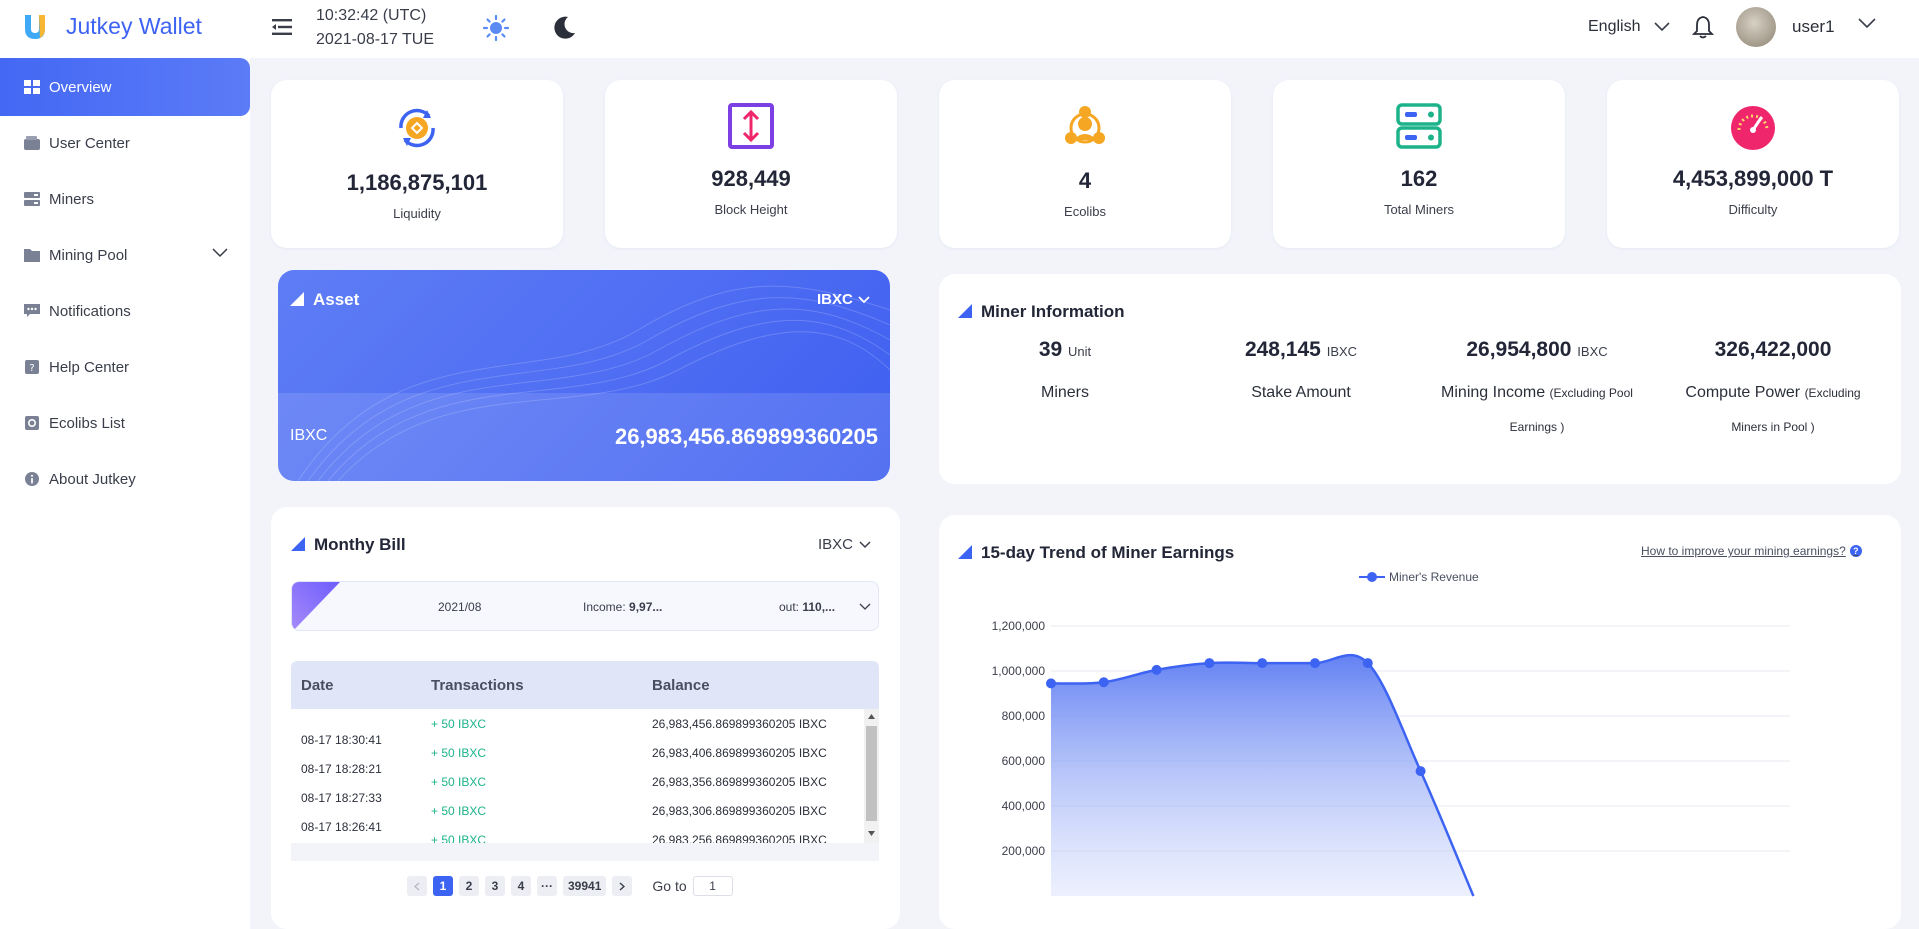 The image size is (1919, 929). I want to click on improve-earnings-link-text: How to improve your mining earnings?, so click(1743, 551).